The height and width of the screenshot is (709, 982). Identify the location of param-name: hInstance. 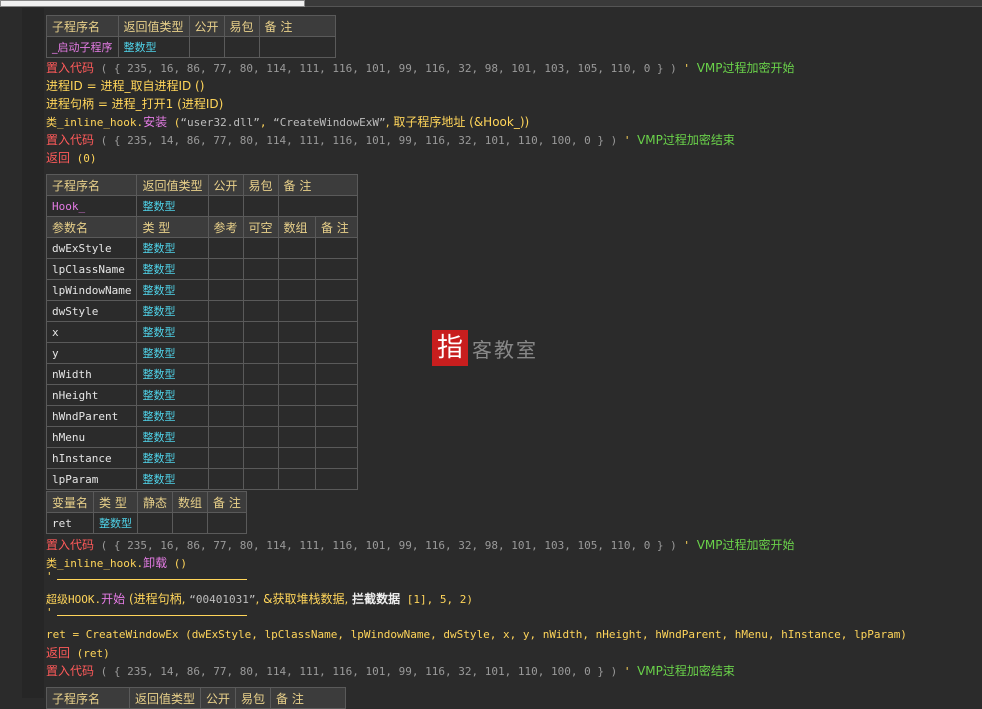
(91, 458).